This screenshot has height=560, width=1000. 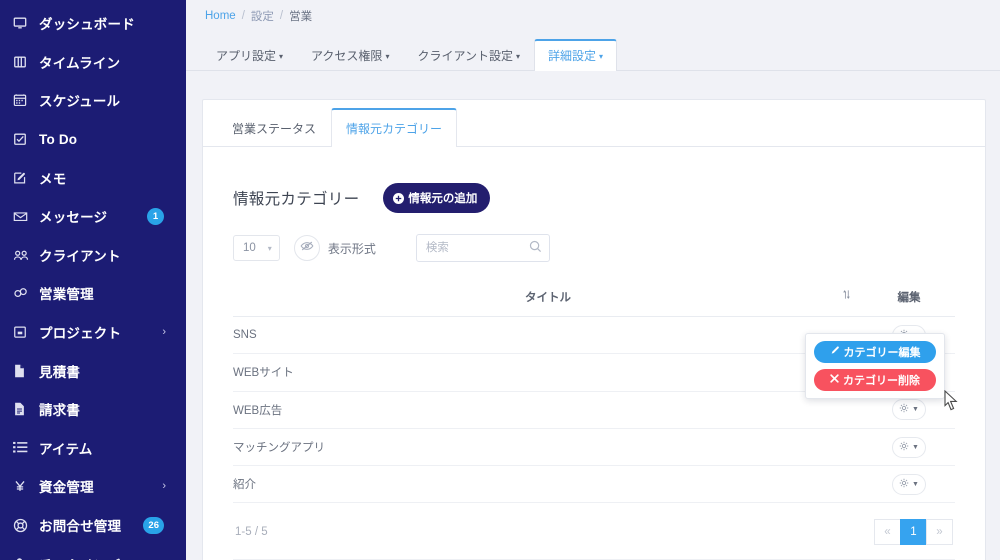 What do you see at coordinates (548, 298) in the screenshot?
I see `column-header-title: タイトル` at bounding box center [548, 298].